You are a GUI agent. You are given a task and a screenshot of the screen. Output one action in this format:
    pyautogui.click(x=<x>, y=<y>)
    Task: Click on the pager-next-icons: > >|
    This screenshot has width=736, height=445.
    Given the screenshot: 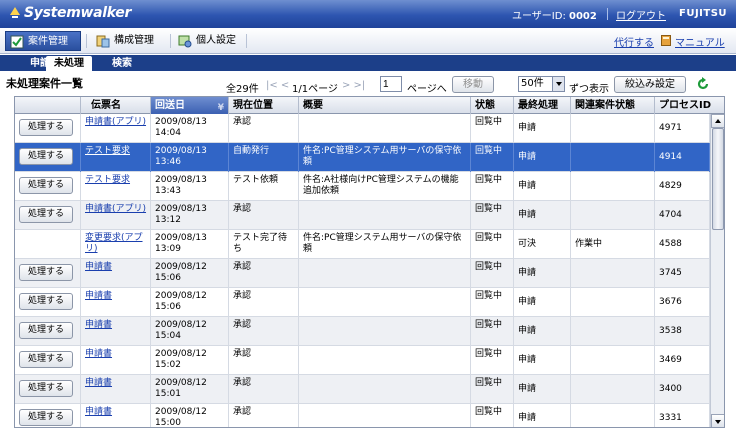 What is the action you would take?
    pyautogui.click(x=353, y=85)
    